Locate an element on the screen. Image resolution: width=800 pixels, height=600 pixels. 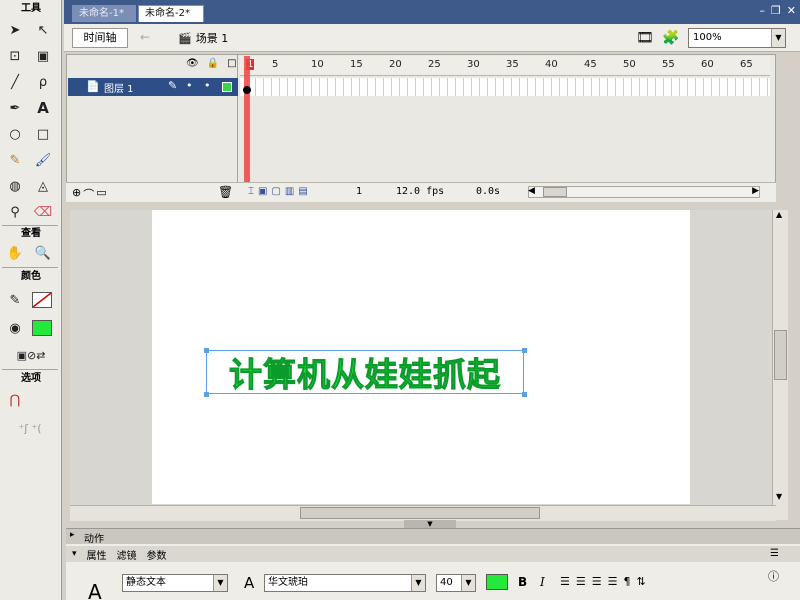
eraser-tool-icon: ⌫ is located at coordinates (43, 212).